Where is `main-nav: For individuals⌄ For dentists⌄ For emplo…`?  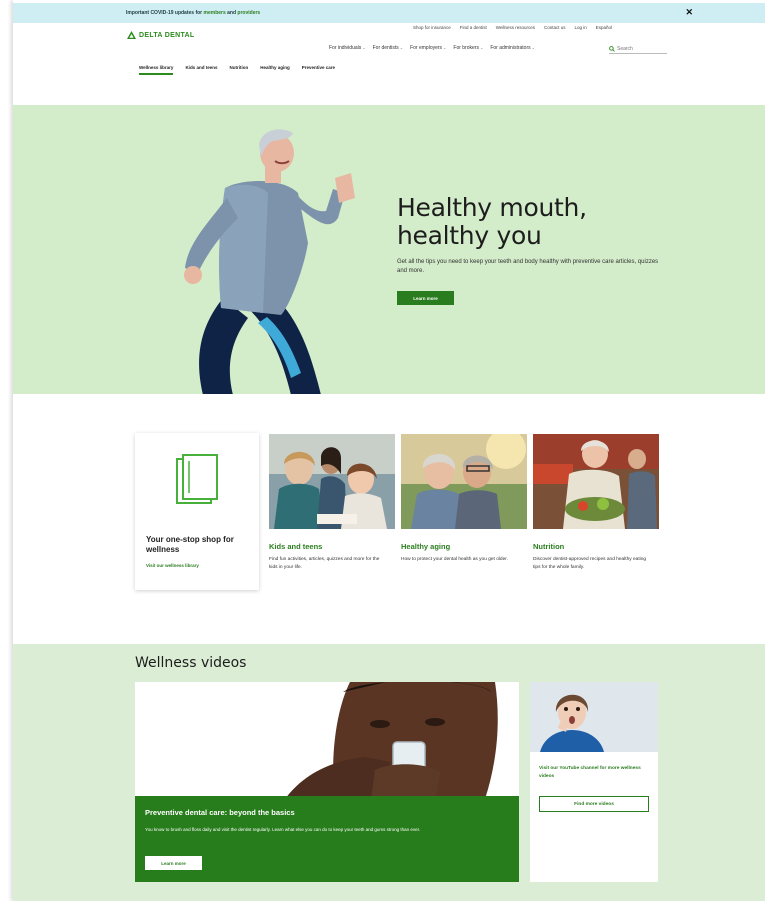
main-nav: For individuals⌄ For dentists⌄ For emplo… is located at coordinates (432, 48).